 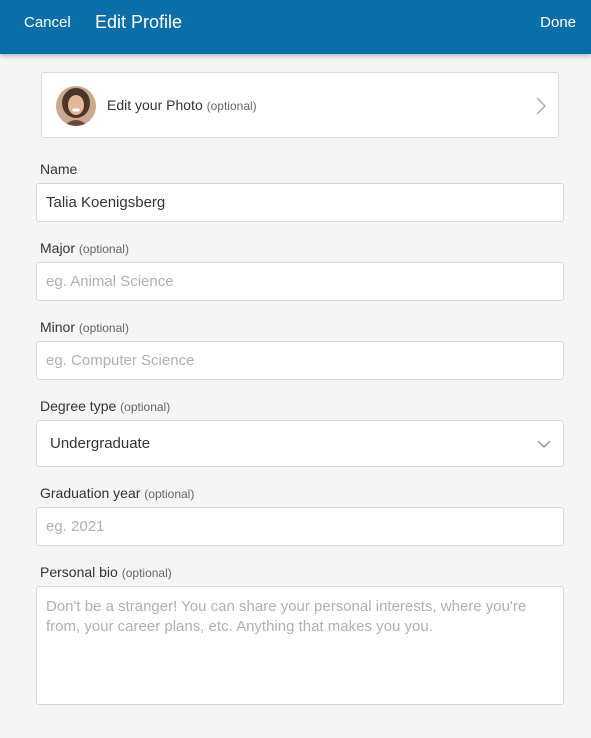 I want to click on done-button: Done, so click(x=558, y=22).